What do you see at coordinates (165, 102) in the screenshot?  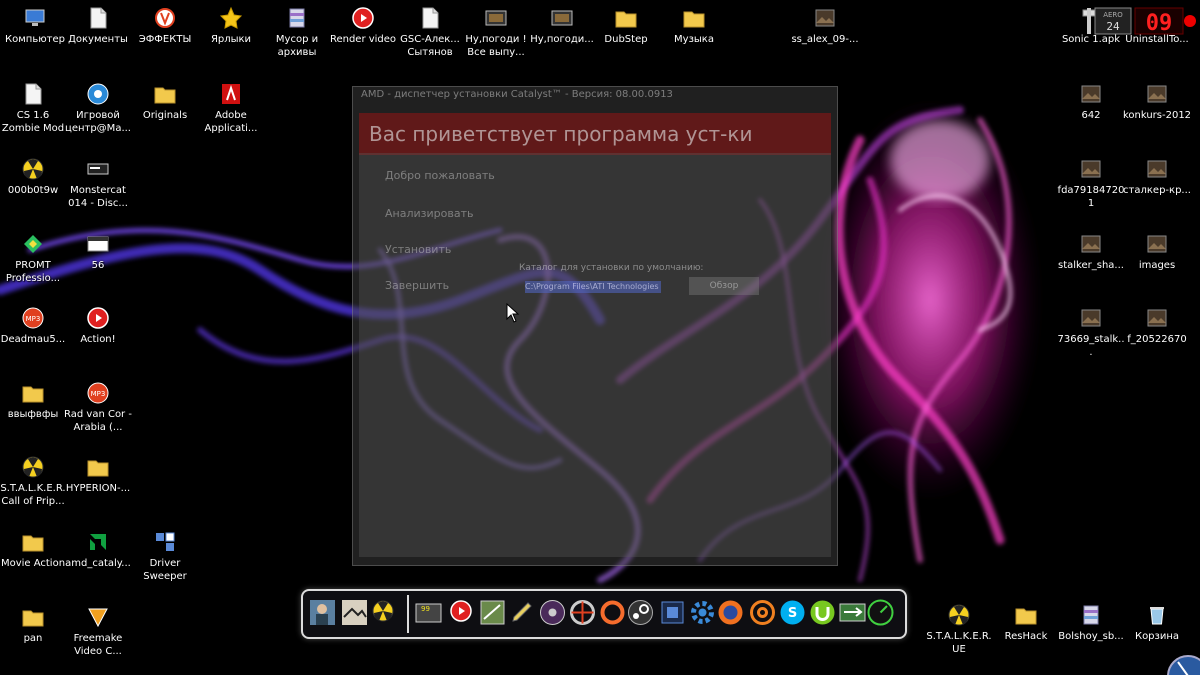 I see `desktop-icon-originals: Originals` at bounding box center [165, 102].